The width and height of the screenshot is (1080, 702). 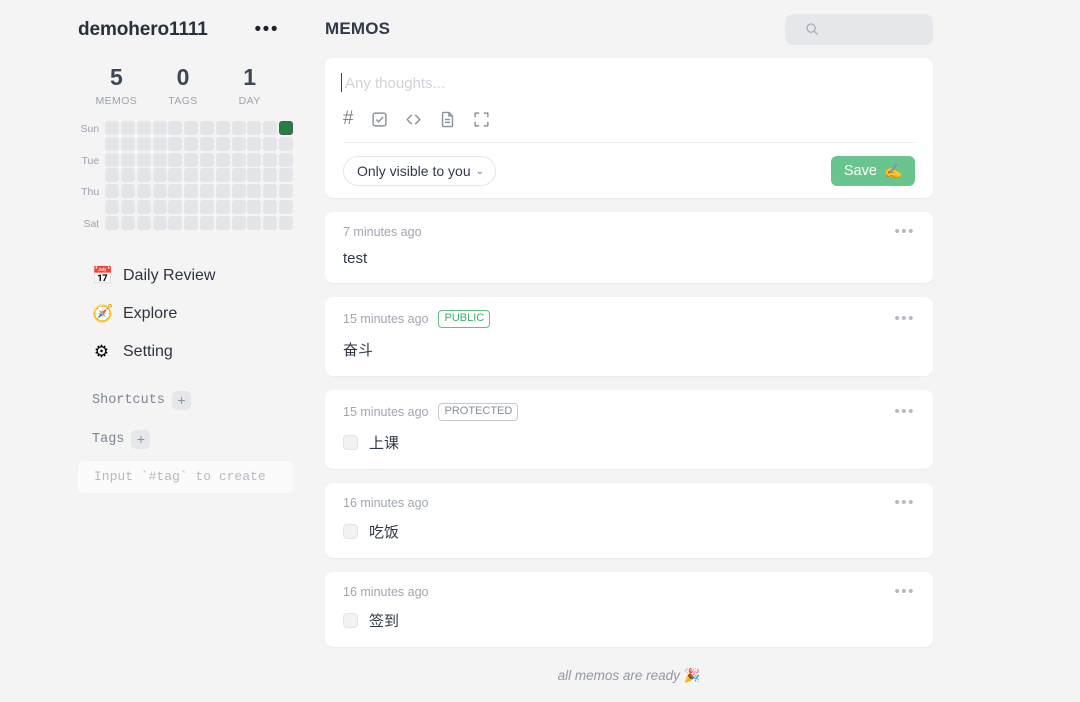 I want to click on tag-create-hint: Input `#tag` to create, so click(x=185, y=476).